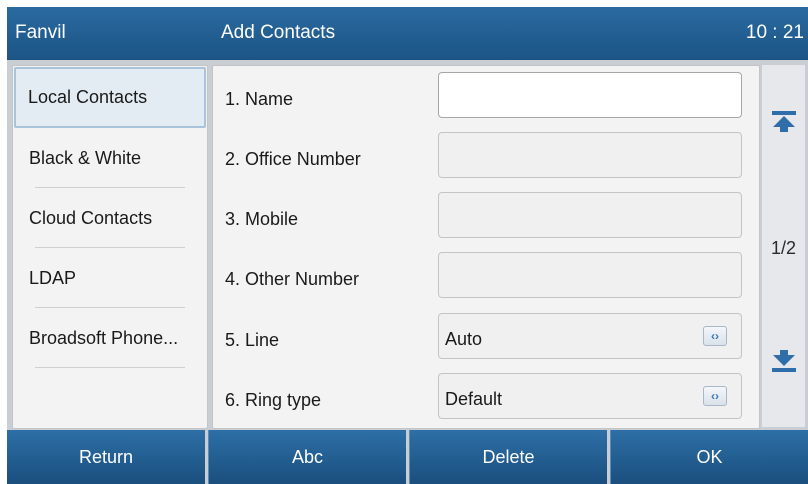  I want to click on sidebar-item-label: Cloud Contacts, so click(91, 218).